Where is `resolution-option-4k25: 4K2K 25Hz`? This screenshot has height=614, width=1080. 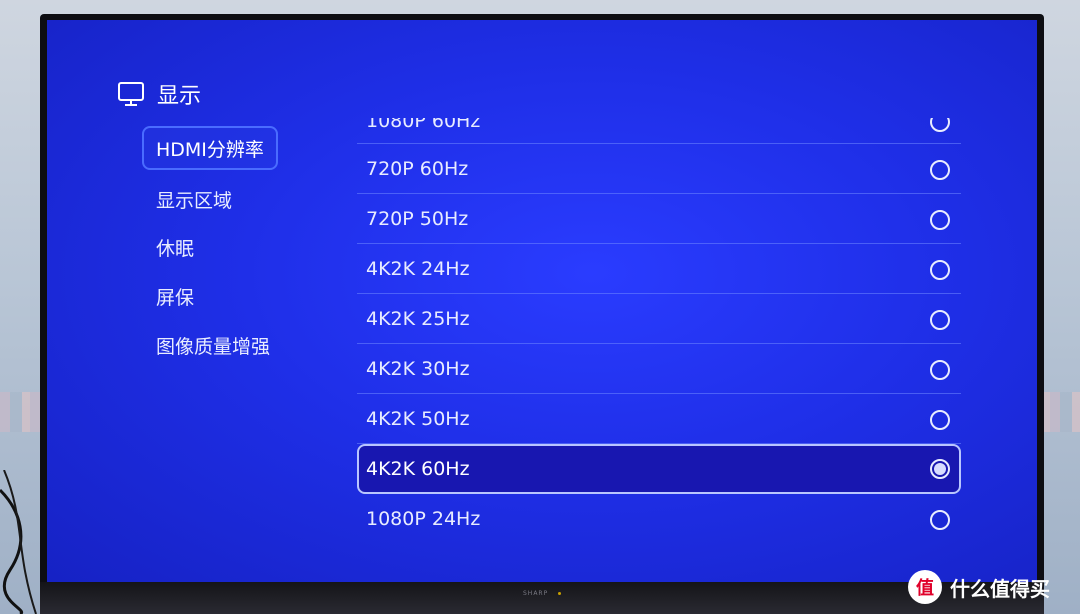
resolution-option-4k25: 4K2K 25Hz is located at coordinates (659, 319).